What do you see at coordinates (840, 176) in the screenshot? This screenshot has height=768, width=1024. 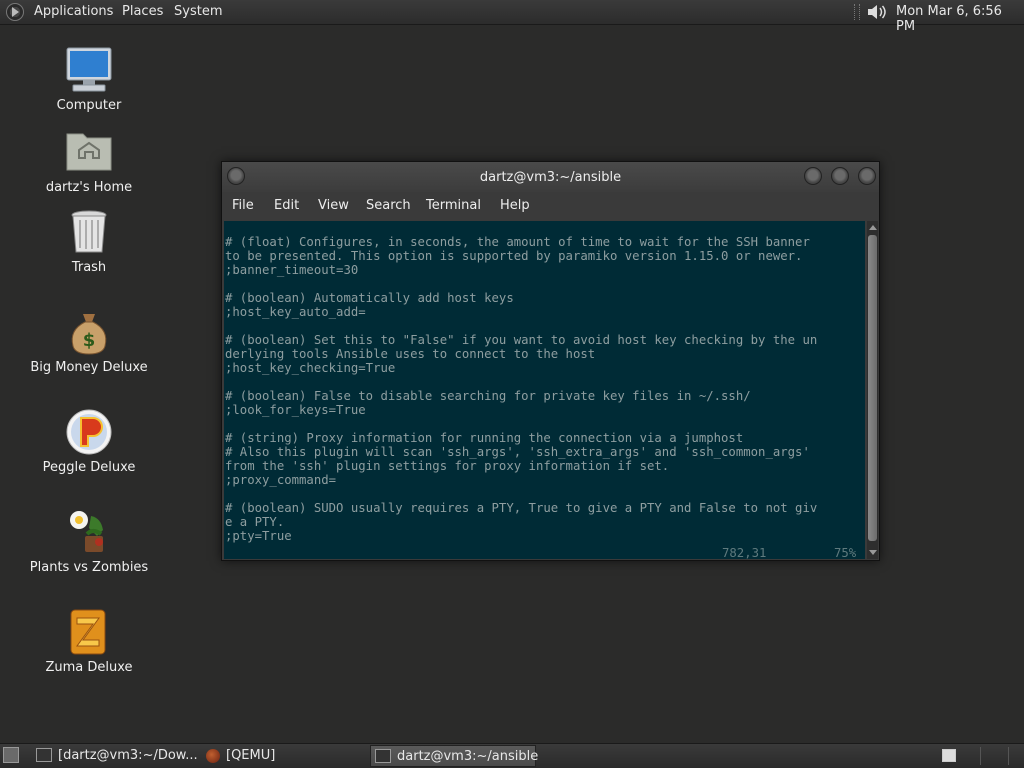 I see `maximize-button` at bounding box center [840, 176].